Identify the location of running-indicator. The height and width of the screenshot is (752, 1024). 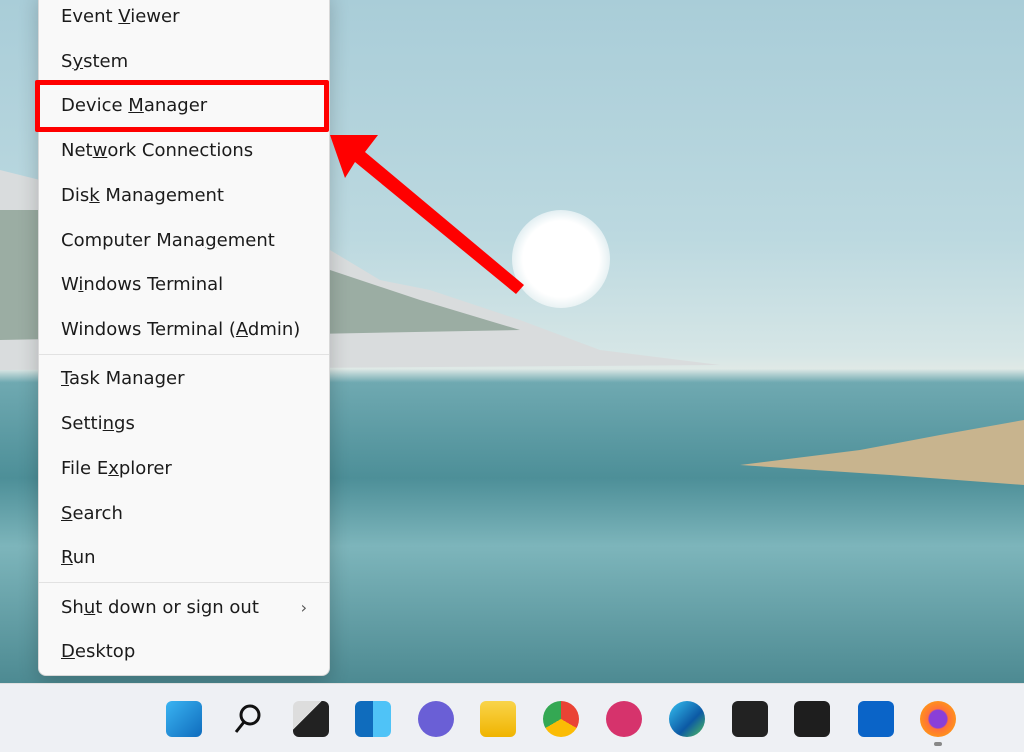
(938, 744).